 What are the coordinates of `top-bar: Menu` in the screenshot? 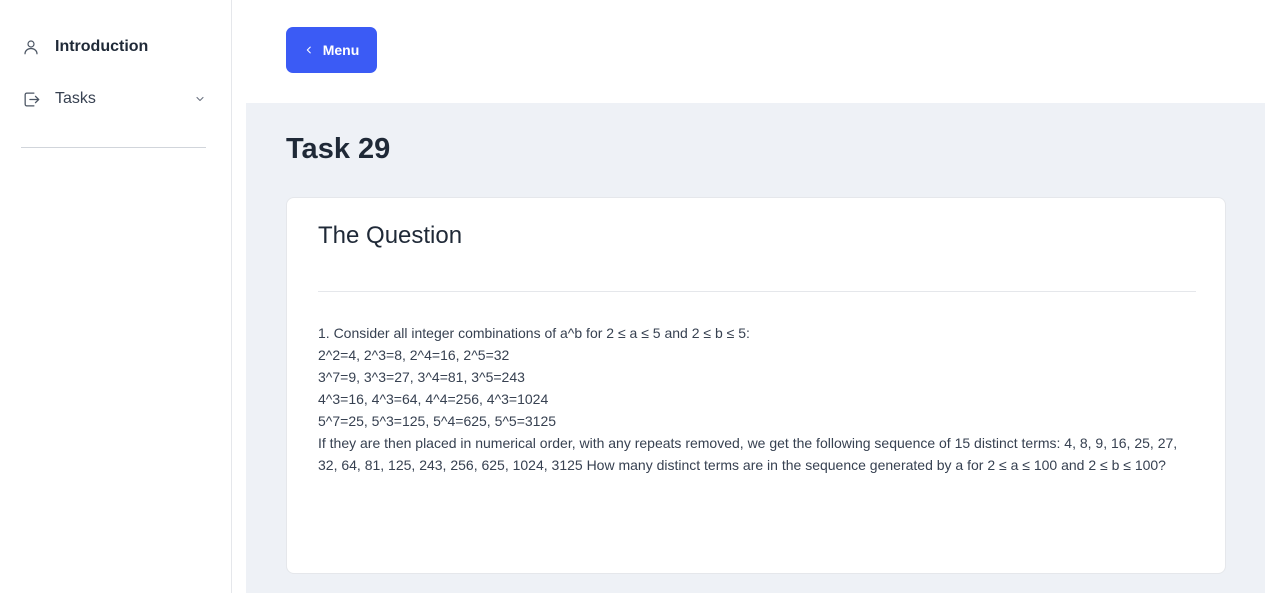 It's located at (755, 51).